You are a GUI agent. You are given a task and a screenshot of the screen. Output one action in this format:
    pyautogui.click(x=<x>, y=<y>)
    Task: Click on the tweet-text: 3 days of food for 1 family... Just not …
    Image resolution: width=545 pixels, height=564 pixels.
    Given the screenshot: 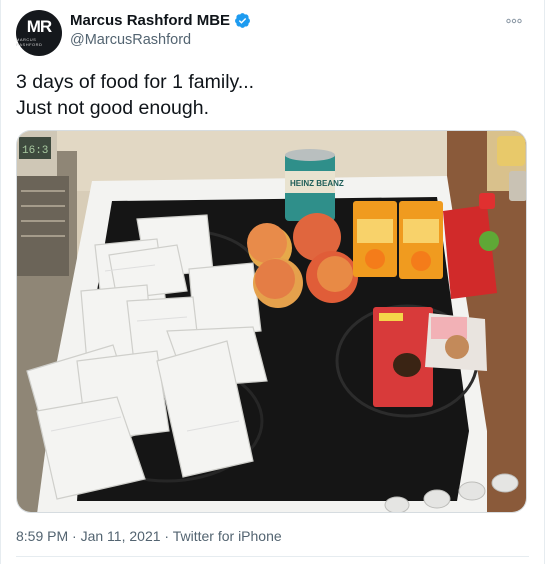 What is the action you would take?
    pyautogui.click(x=266, y=95)
    